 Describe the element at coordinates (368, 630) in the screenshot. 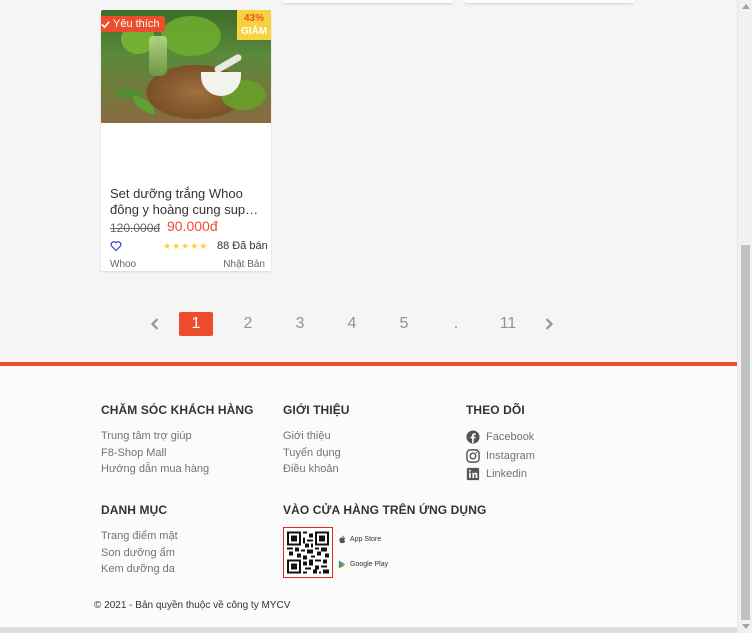

I see `window-bottom-edge` at that location.